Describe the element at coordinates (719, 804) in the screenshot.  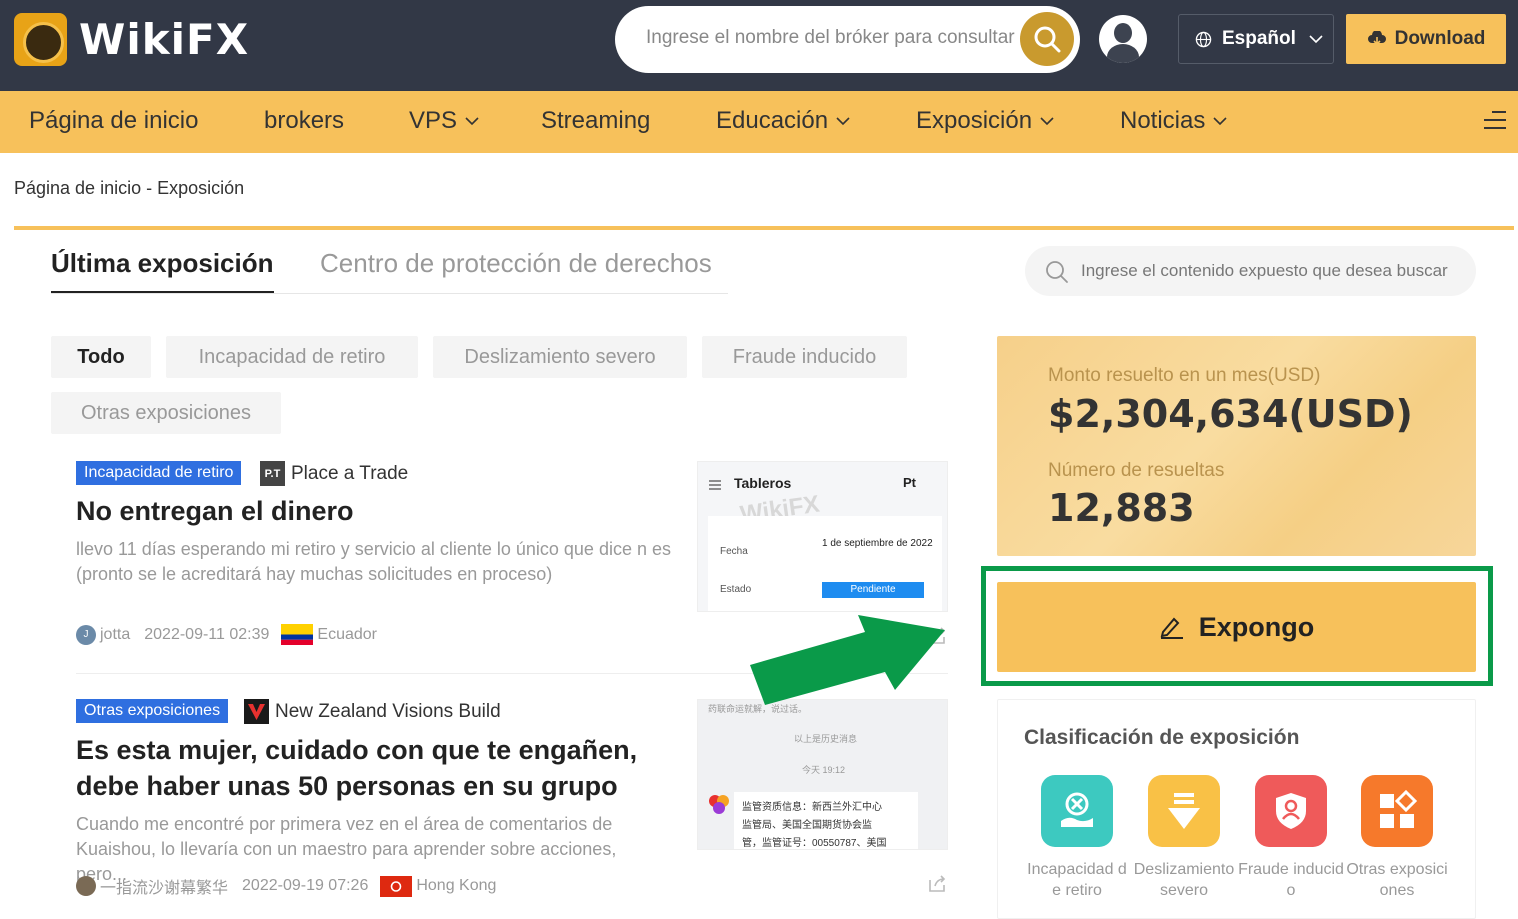
I see `flower-logo-icon` at that location.